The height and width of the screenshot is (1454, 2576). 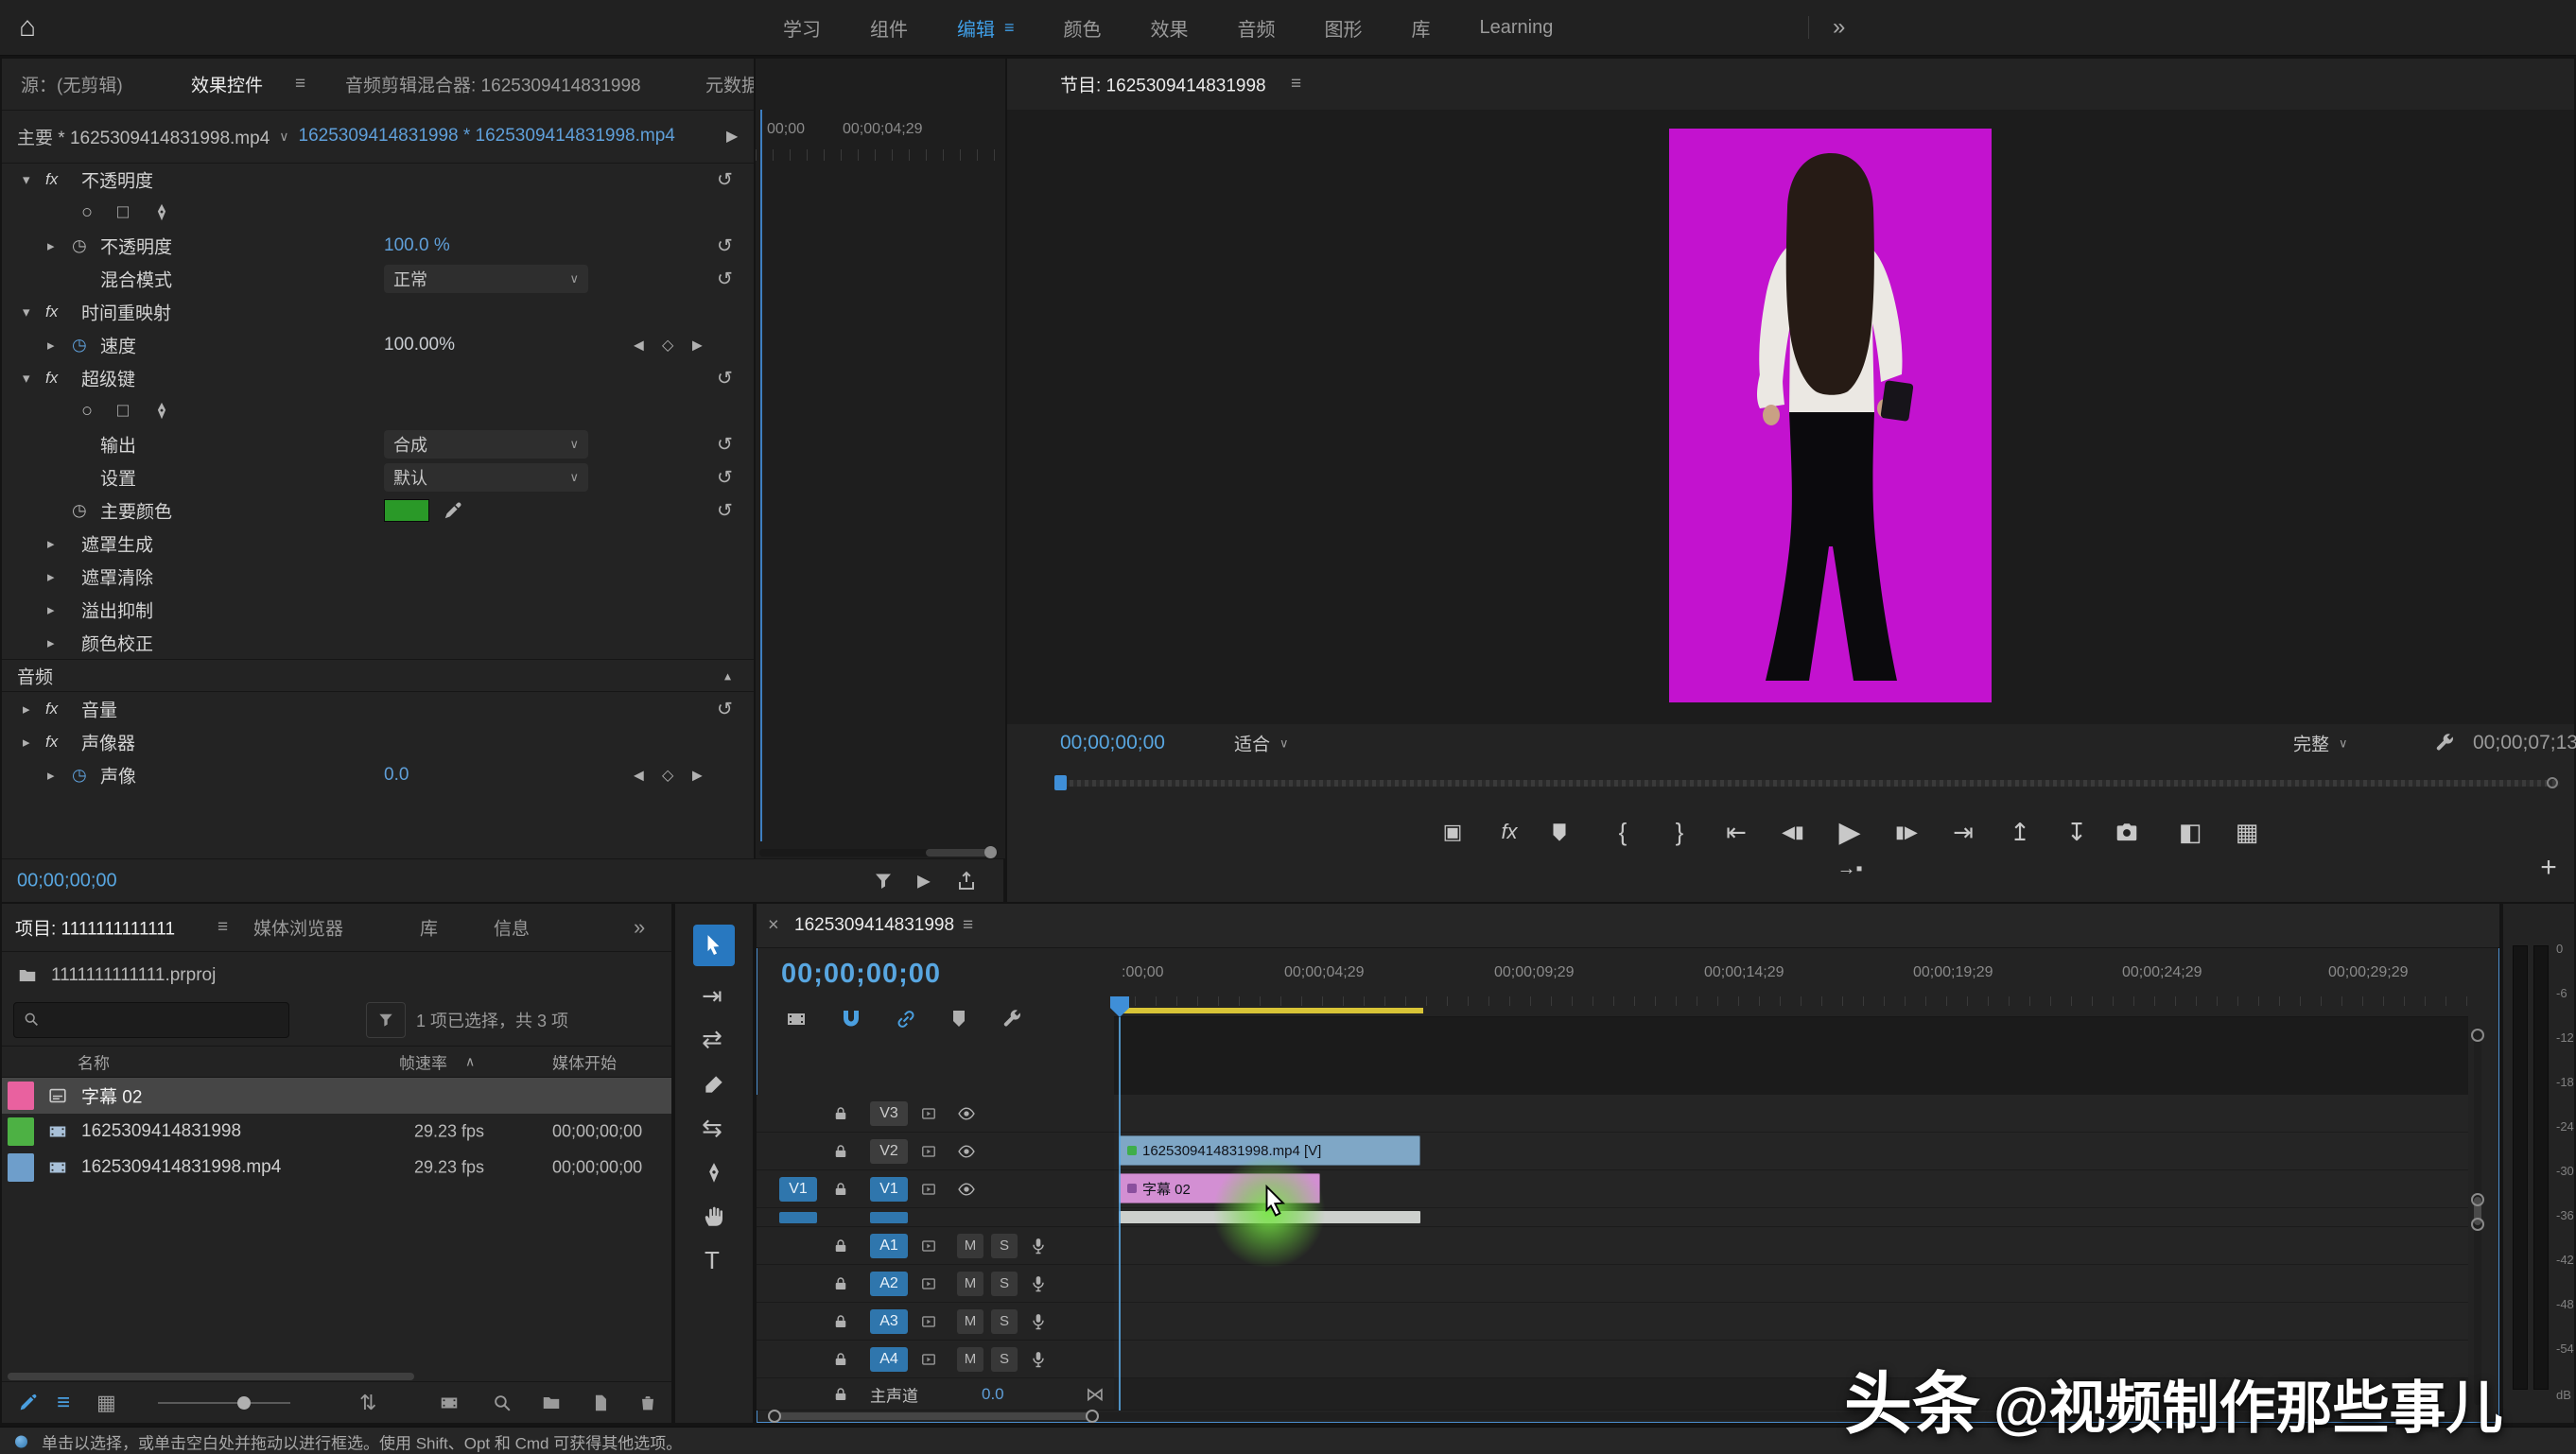 What do you see at coordinates (244, 1403) in the screenshot?
I see `zoom-slider-handle` at bounding box center [244, 1403].